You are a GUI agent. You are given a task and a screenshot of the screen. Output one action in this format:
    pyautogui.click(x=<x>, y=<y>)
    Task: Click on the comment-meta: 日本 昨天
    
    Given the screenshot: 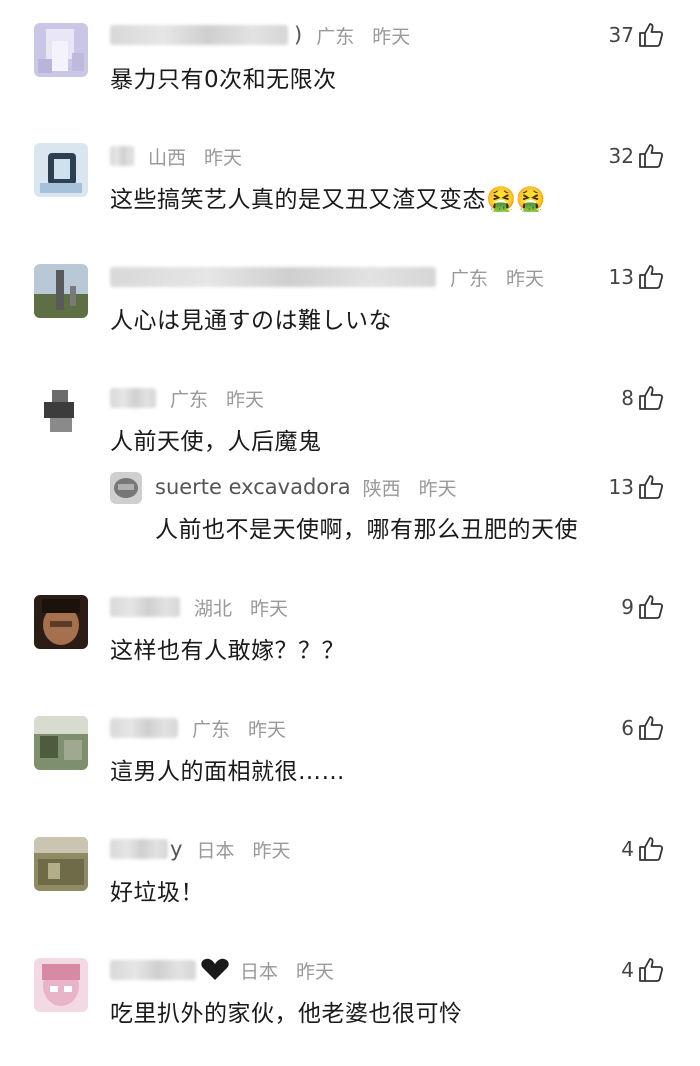 What is the action you would take?
    pyautogui.click(x=231, y=970)
    